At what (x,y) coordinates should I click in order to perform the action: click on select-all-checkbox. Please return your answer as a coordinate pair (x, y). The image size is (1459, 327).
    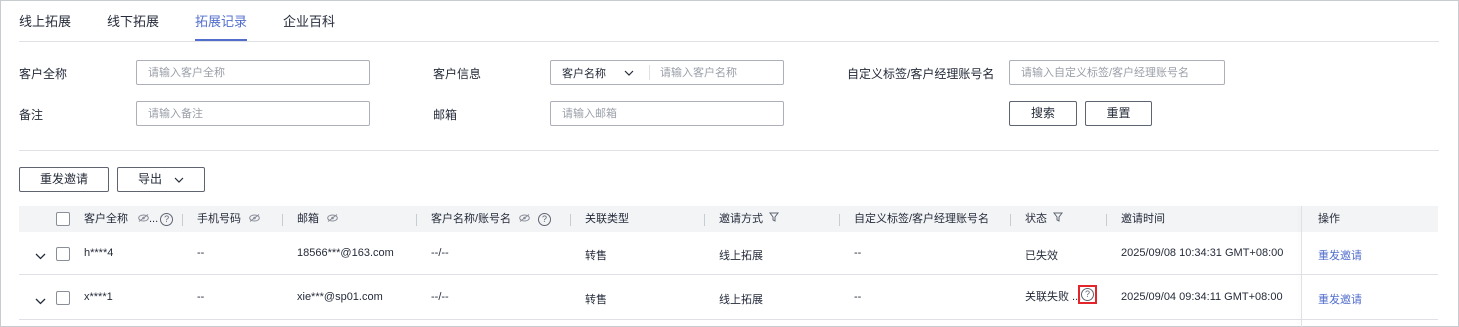
    Looking at the image, I should click on (63, 219).